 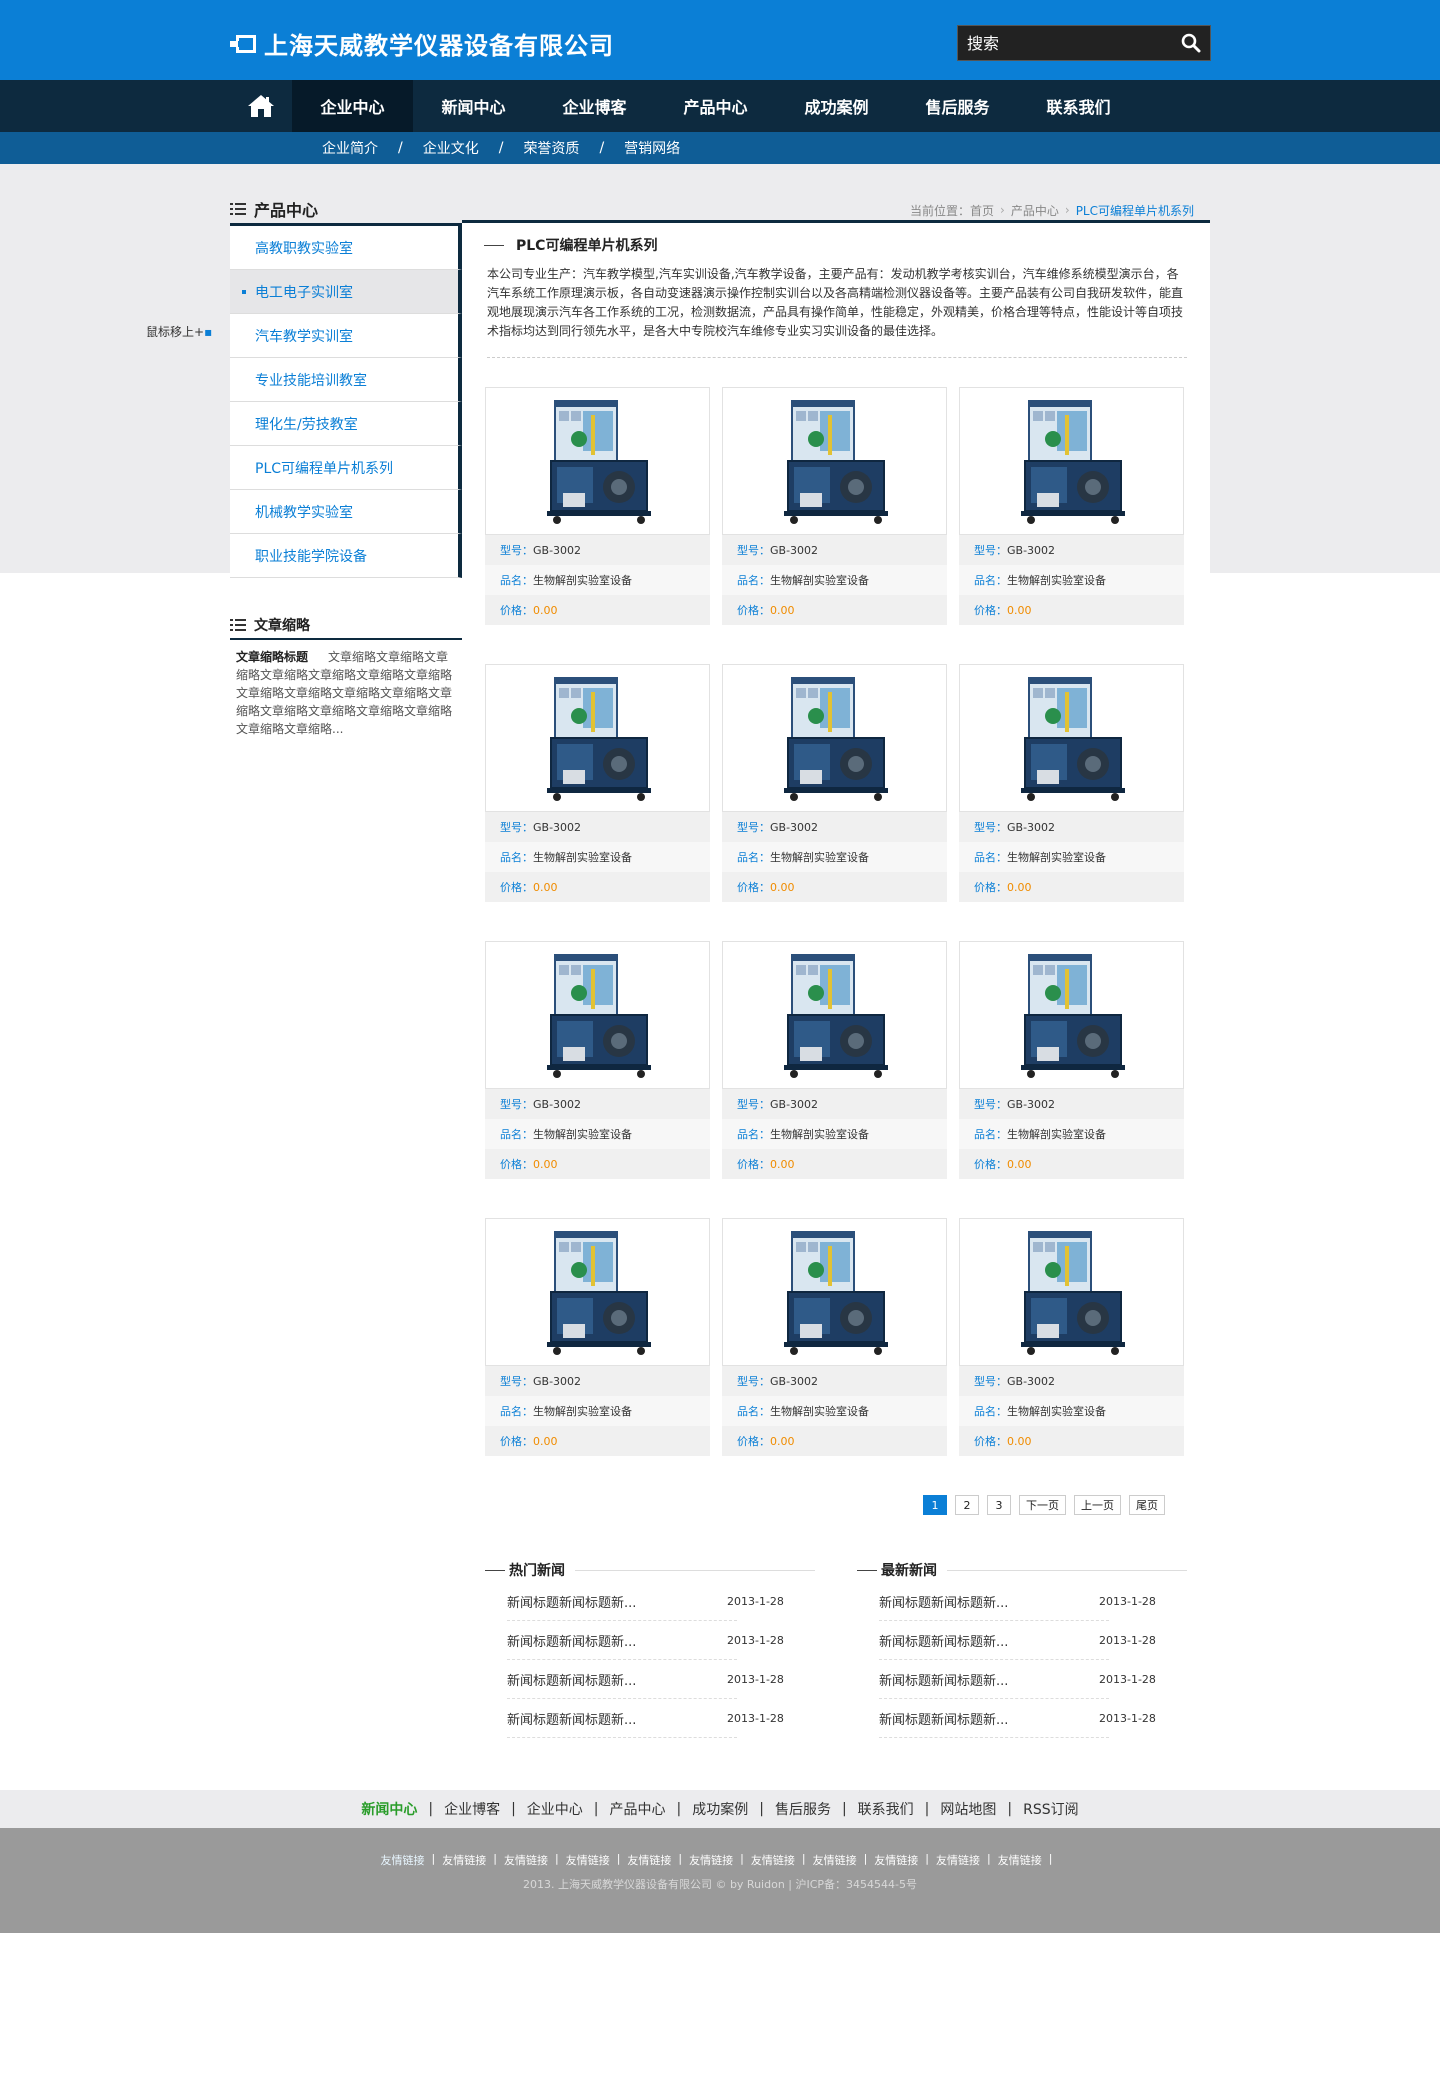 What do you see at coordinates (715, 106) in the screenshot?
I see `nav-item-products: 产品中心` at bounding box center [715, 106].